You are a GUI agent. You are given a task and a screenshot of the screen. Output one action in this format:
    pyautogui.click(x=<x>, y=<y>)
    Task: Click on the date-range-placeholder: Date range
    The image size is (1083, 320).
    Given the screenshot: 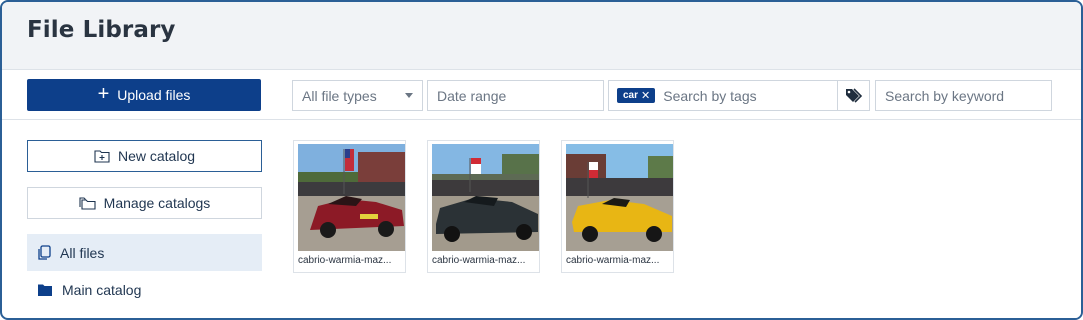 What is the action you would take?
    pyautogui.click(x=472, y=95)
    